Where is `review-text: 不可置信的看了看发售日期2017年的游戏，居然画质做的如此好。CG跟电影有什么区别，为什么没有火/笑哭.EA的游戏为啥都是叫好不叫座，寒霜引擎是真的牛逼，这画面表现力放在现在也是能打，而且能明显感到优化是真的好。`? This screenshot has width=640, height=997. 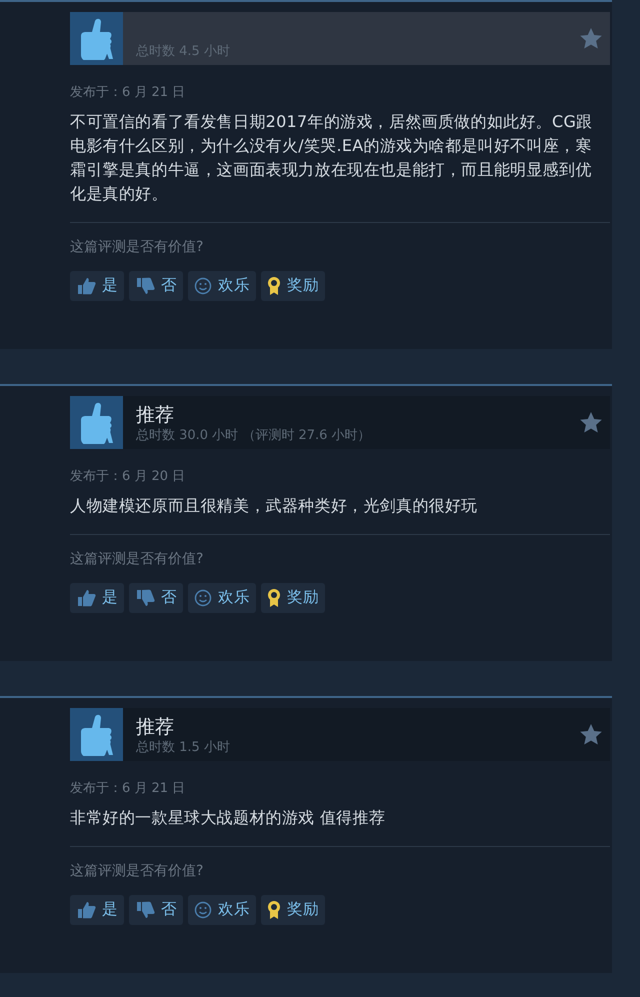
review-text: 不可置信的看了看发售日期2017年的游戏，居然画质做的如此好。CG跟电影有什么区别，为什么没有火/笑哭.EA的游戏为啥都是叫好不叫座，寒霜引擎是真的牛逼，这画面表现力放在现在也是能打，而且能明显感到优化是真的好。 is located at coordinates (332, 158).